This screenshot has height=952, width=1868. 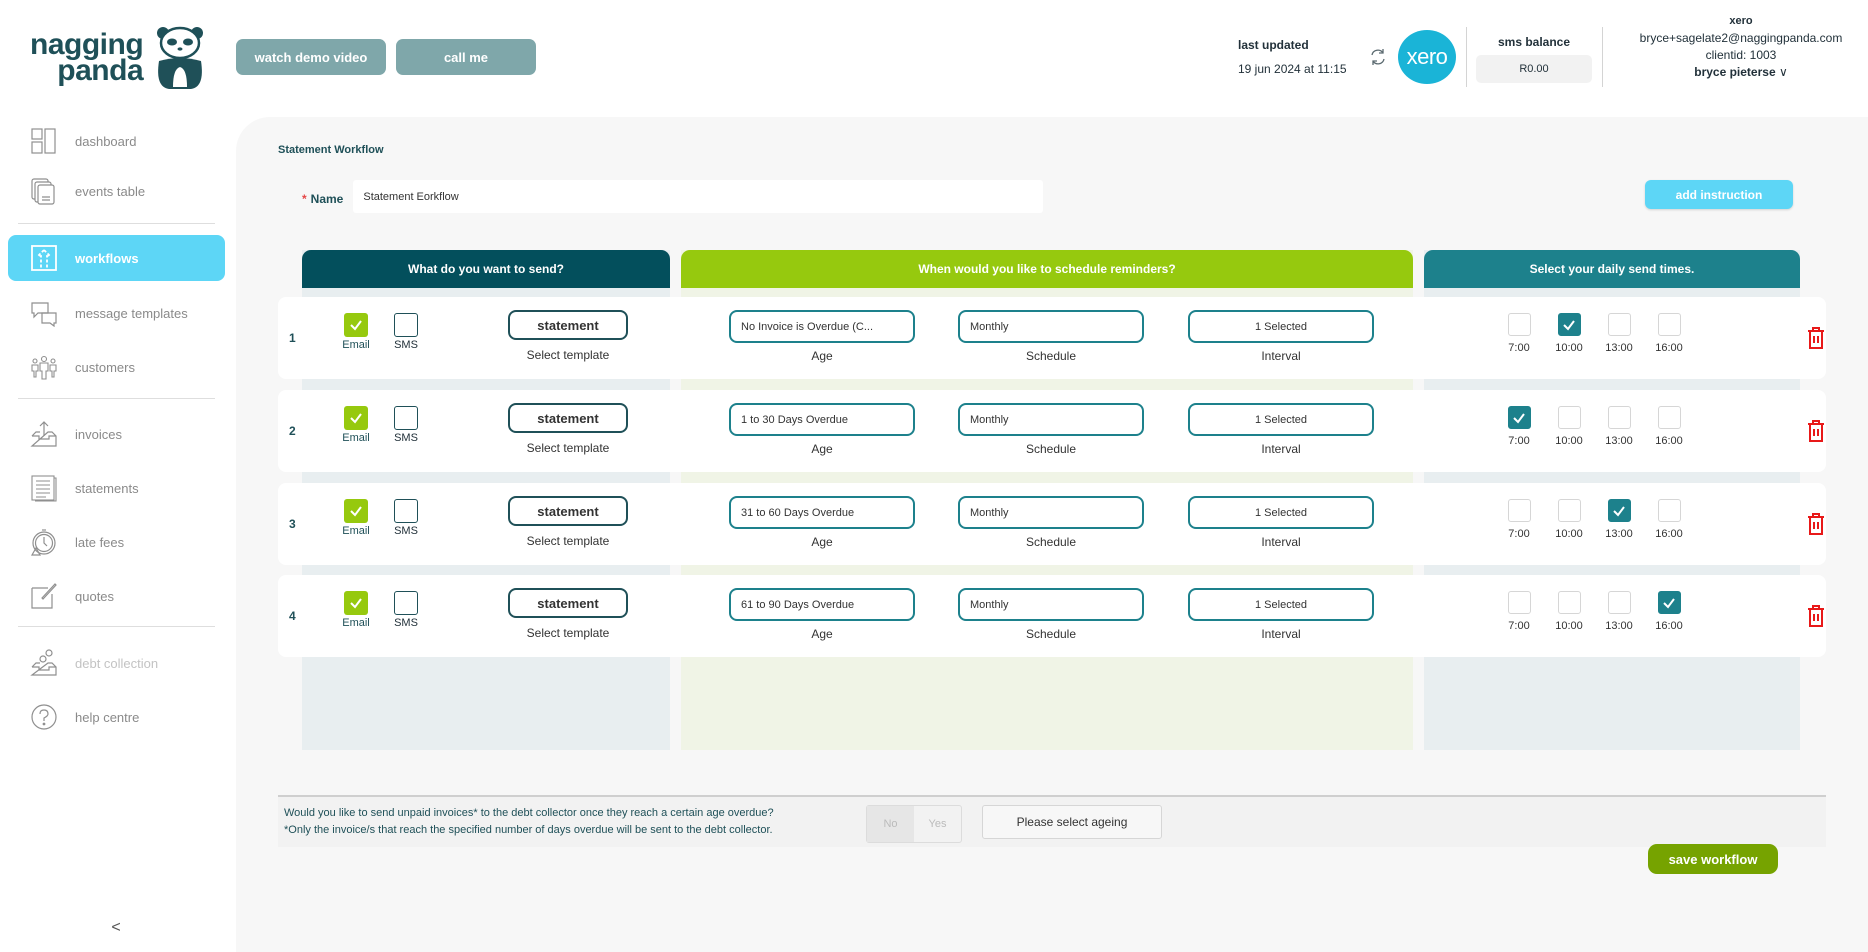 What do you see at coordinates (822, 604) in the screenshot?
I see `age-dropdown: 61 to 90 Days Overdue` at bounding box center [822, 604].